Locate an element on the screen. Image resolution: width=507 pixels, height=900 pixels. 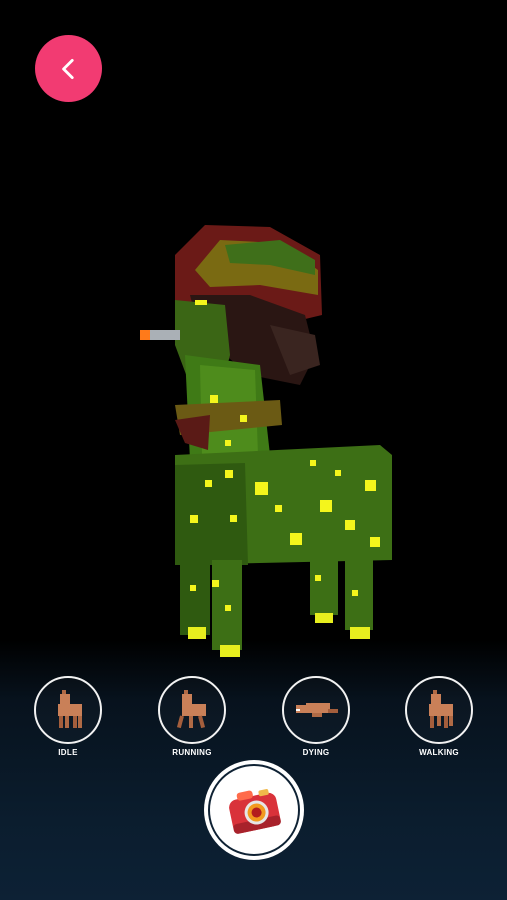
animation-walking: WALKING is located at coordinates (439, 716).